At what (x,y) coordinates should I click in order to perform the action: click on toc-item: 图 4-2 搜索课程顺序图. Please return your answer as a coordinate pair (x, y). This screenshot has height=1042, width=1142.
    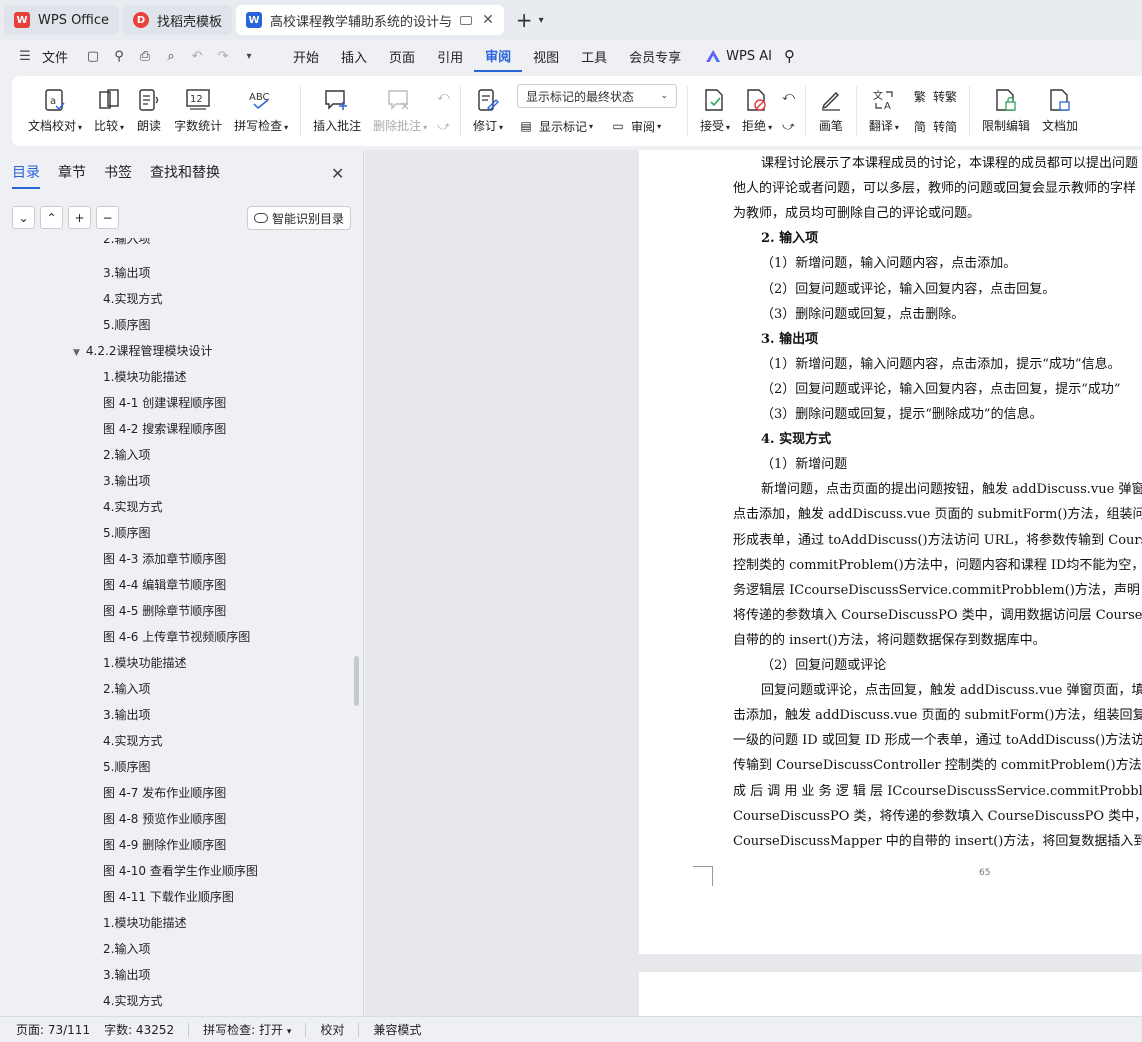
    Looking at the image, I should click on (164, 428).